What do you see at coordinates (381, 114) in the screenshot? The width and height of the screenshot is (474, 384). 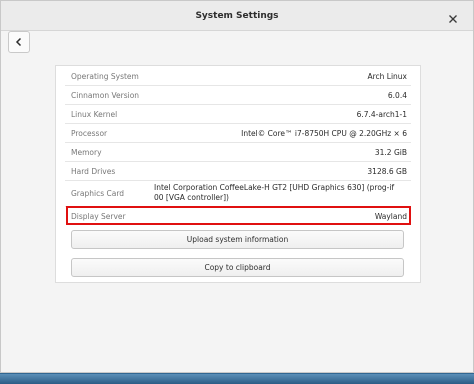 I see `info-value: 6.7.4-arch1-1` at bounding box center [381, 114].